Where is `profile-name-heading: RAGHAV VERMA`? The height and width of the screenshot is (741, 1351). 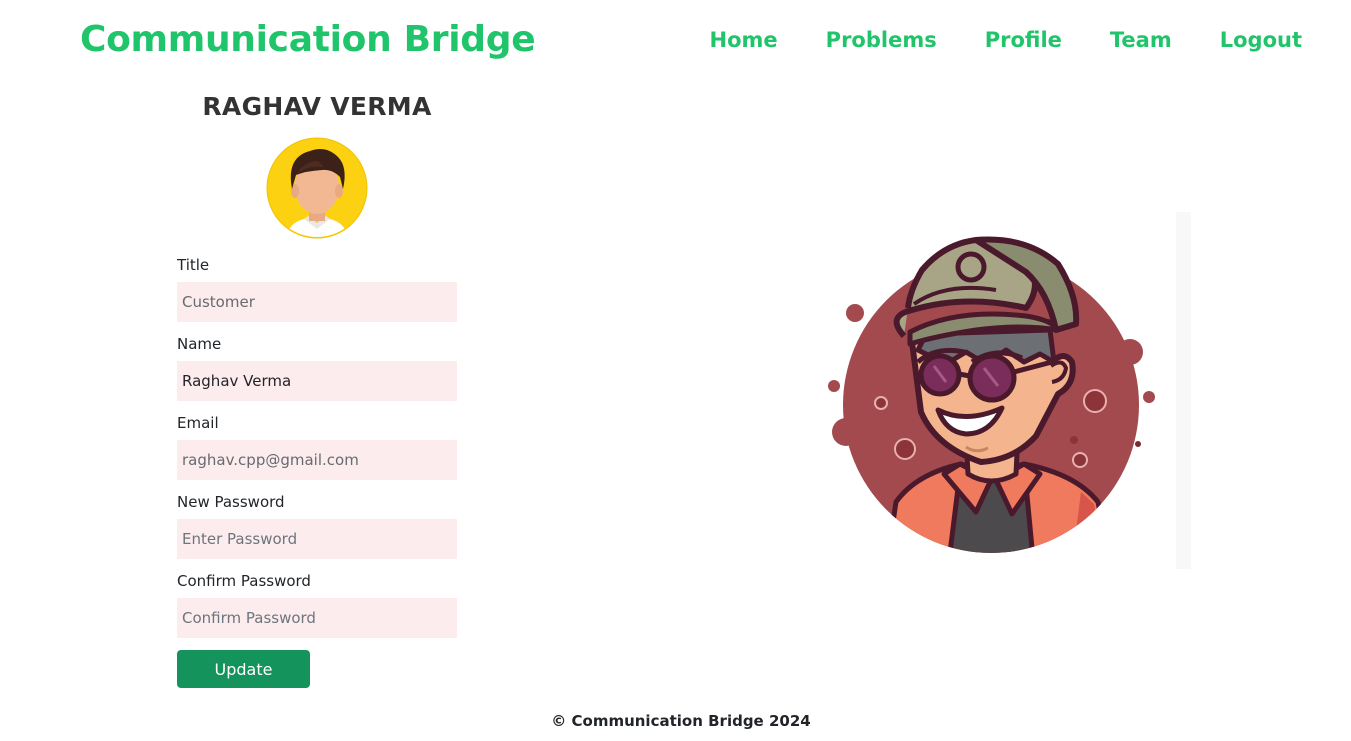 profile-name-heading: RAGHAV VERMA is located at coordinates (317, 106).